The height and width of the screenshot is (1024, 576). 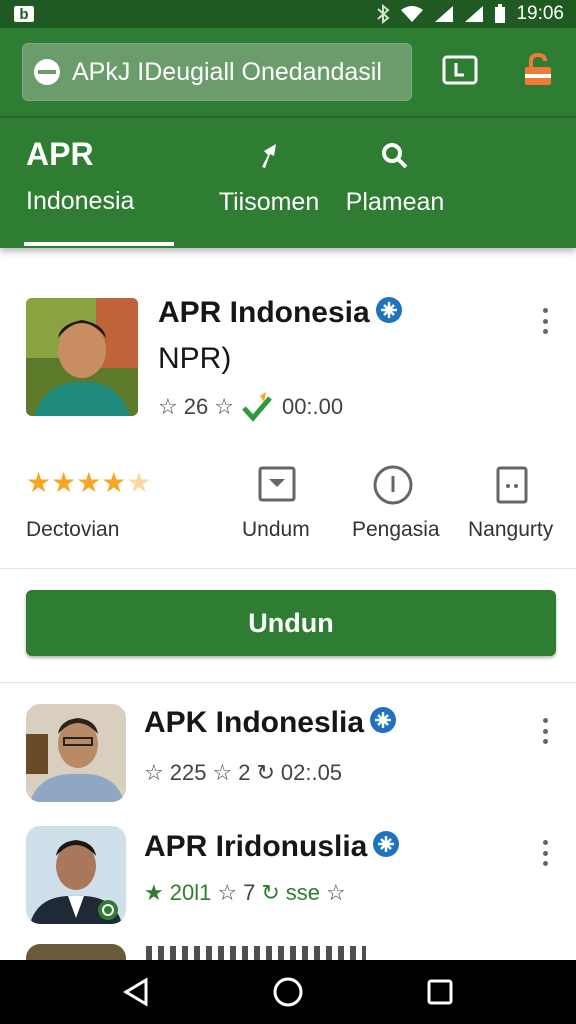 I want to click on stat-label-nangurty: Nangurty, so click(x=511, y=529).